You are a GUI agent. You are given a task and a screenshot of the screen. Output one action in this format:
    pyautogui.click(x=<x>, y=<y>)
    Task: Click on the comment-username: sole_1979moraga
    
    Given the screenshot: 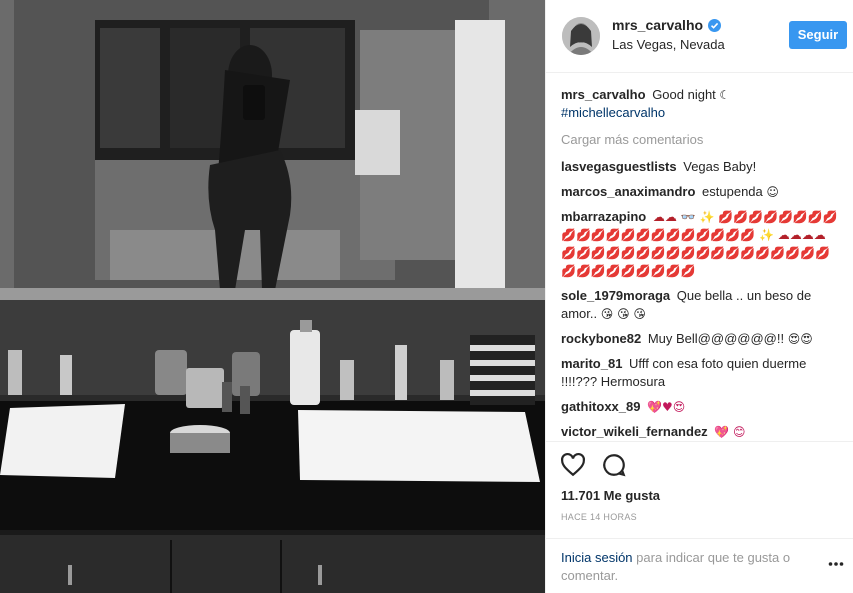 What is the action you would take?
    pyautogui.click(x=615, y=295)
    